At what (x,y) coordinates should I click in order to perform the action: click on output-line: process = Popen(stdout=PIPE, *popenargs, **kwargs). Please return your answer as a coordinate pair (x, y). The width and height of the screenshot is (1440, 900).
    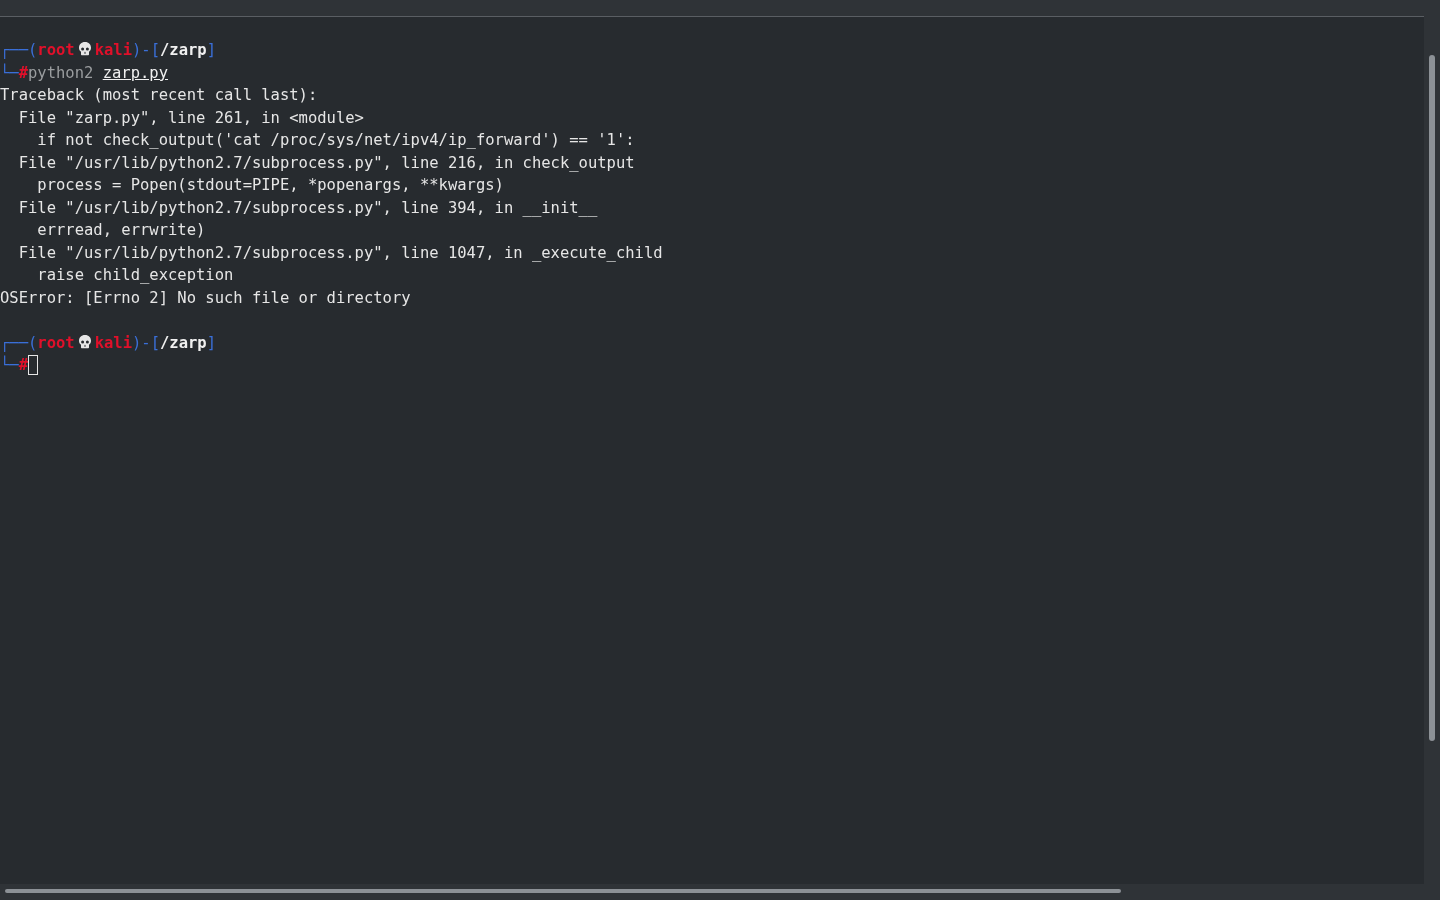
    Looking at the image, I should click on (270, 185).